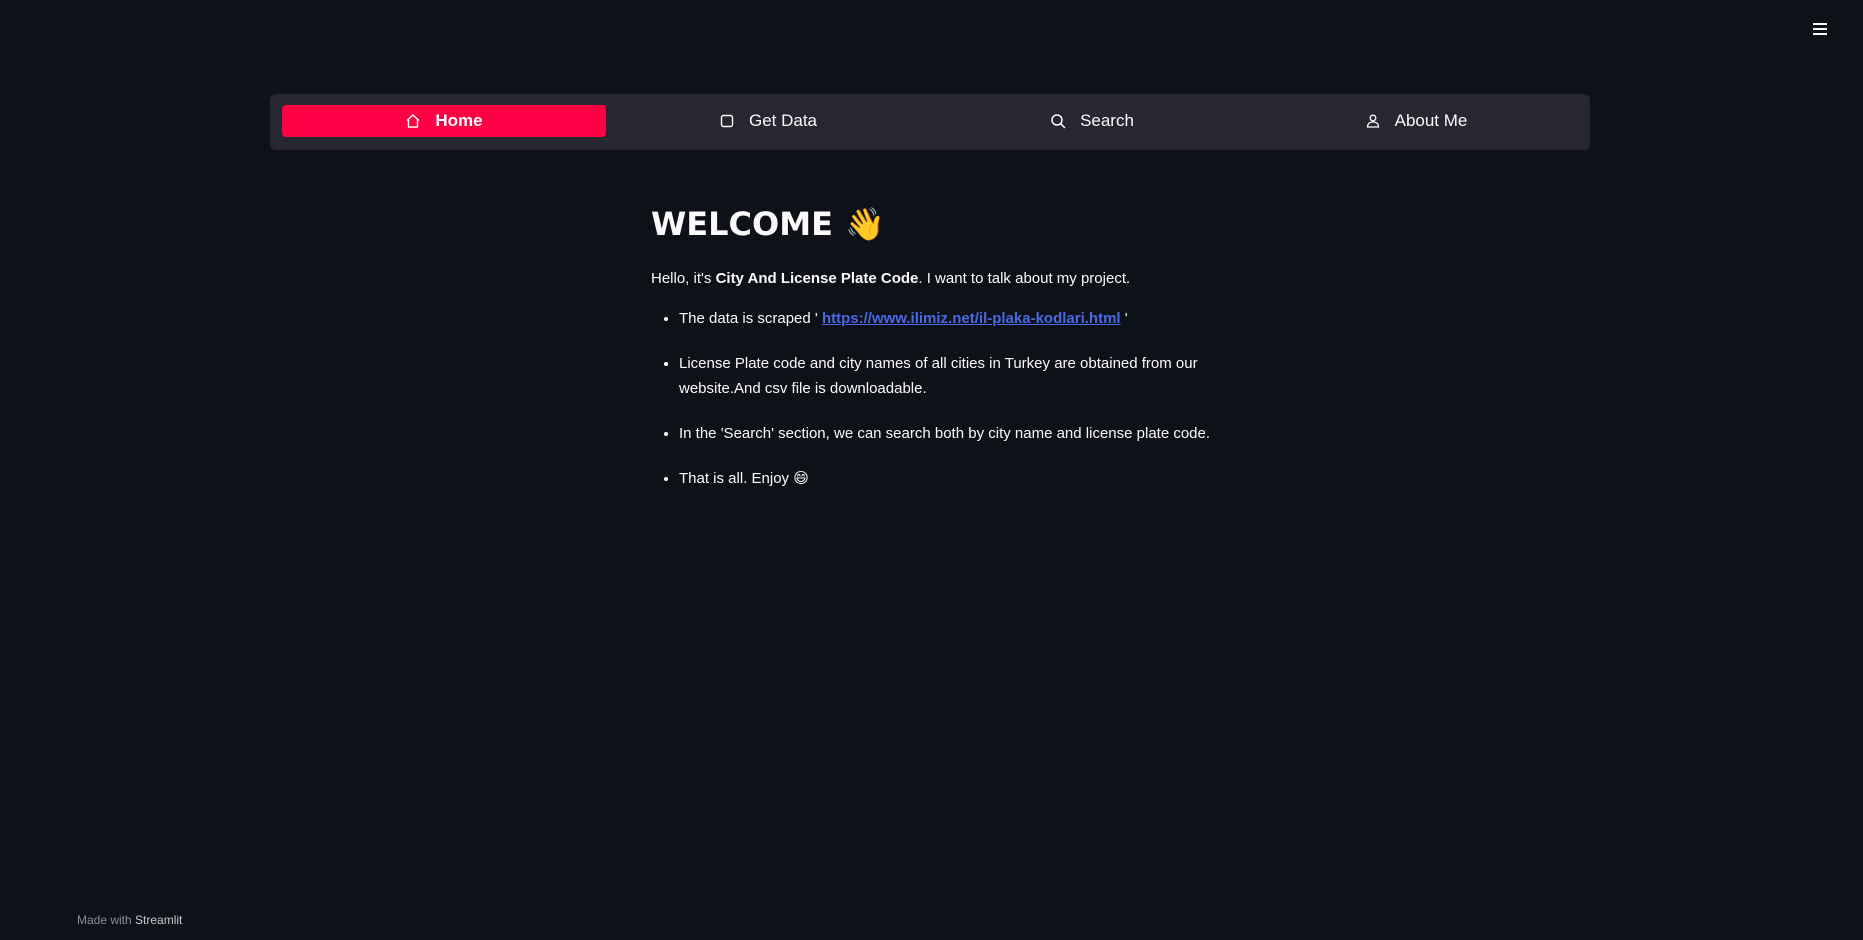 This screenshot has width=1863, height=940. What do you see at coordinates (1107, 120) in the screenshot?
I see `nav-item-label: Search` at bounding box center [1107, 120].